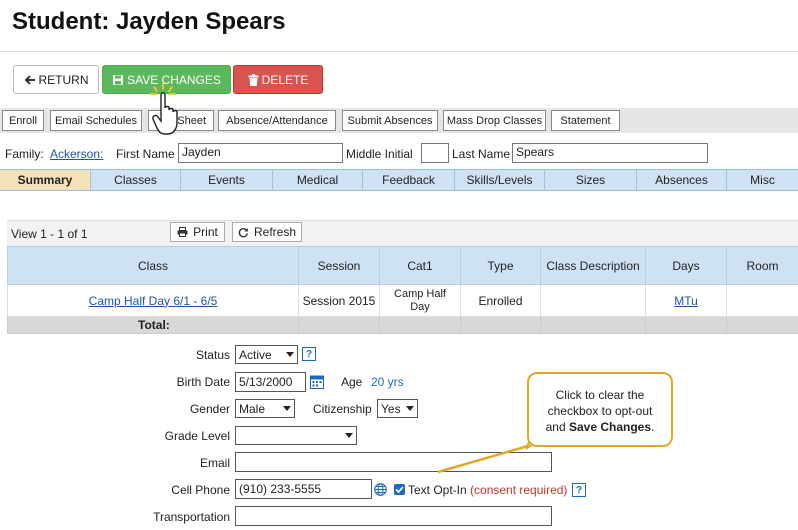  I want to click on text-opt-in-label: Text Opt-In, so click(437, 490).